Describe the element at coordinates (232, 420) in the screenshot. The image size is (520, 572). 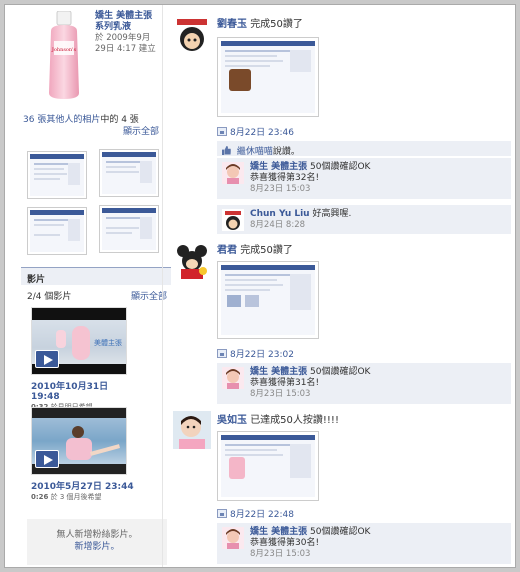
I see `post-author: 吳如玉` at that location.